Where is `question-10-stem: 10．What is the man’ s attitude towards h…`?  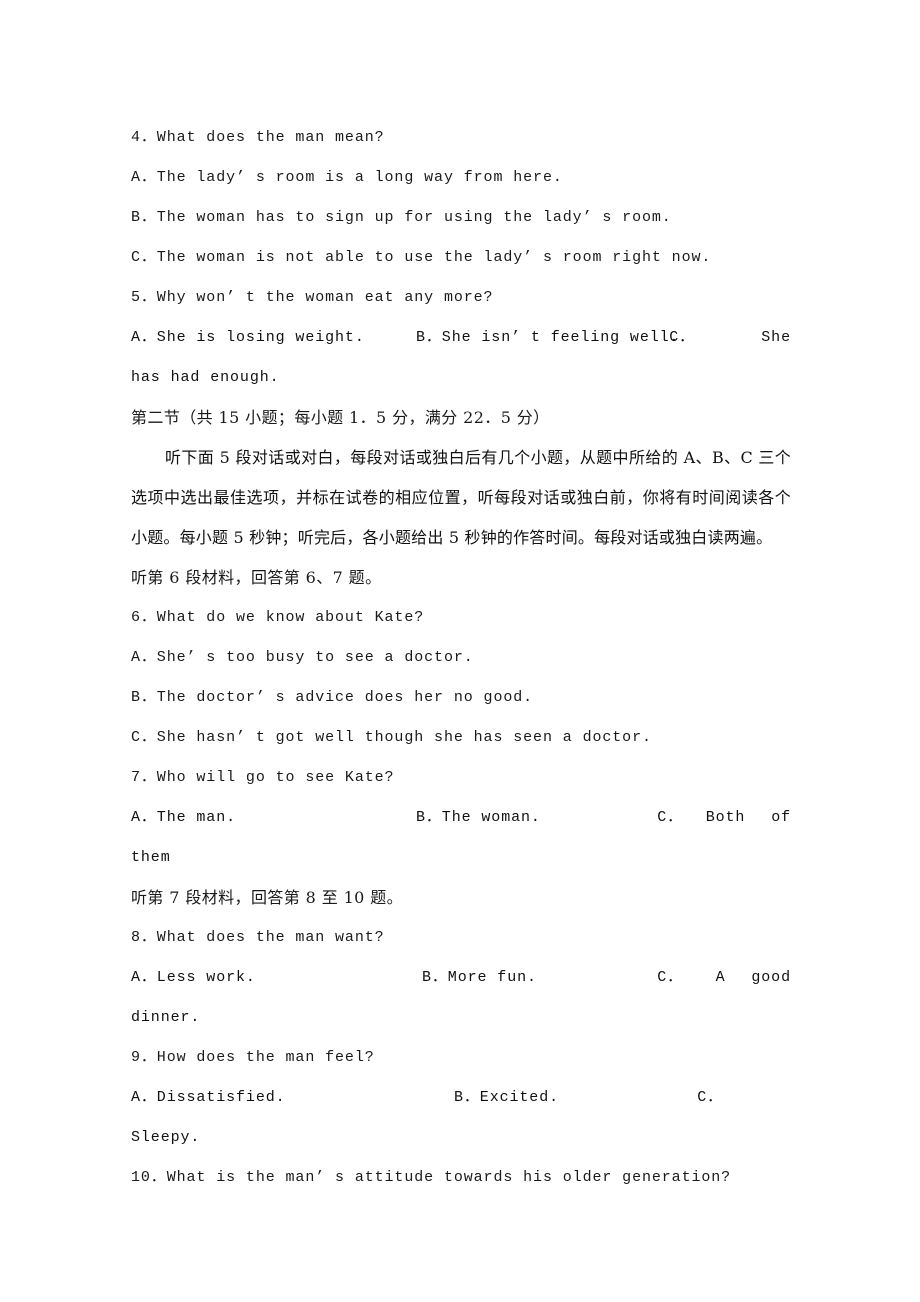
question-10-stem: 10．What is the man’ s attitude towards h… is located at coordinates (431, 1177).